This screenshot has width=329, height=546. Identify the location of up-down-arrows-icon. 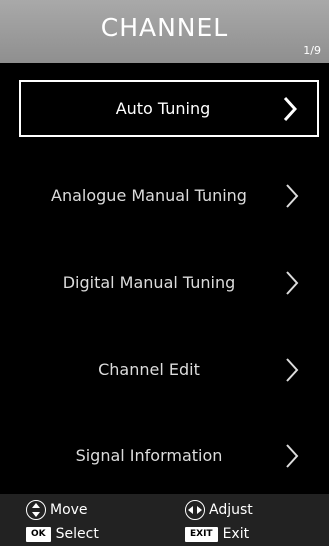
(36, 510).